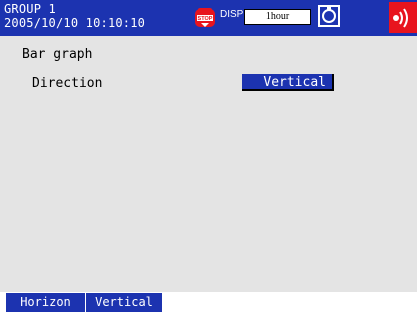 This screenshot has width=417, height=313. I want to click on softkey-vertical: Vertical, so click(124, 302).